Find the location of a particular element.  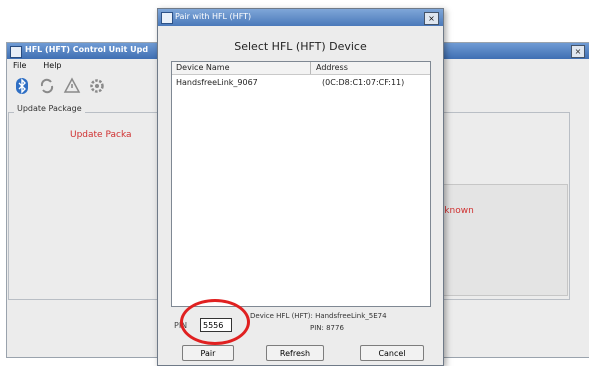

dialog-close-button: × is located at coordinates (431, 18).